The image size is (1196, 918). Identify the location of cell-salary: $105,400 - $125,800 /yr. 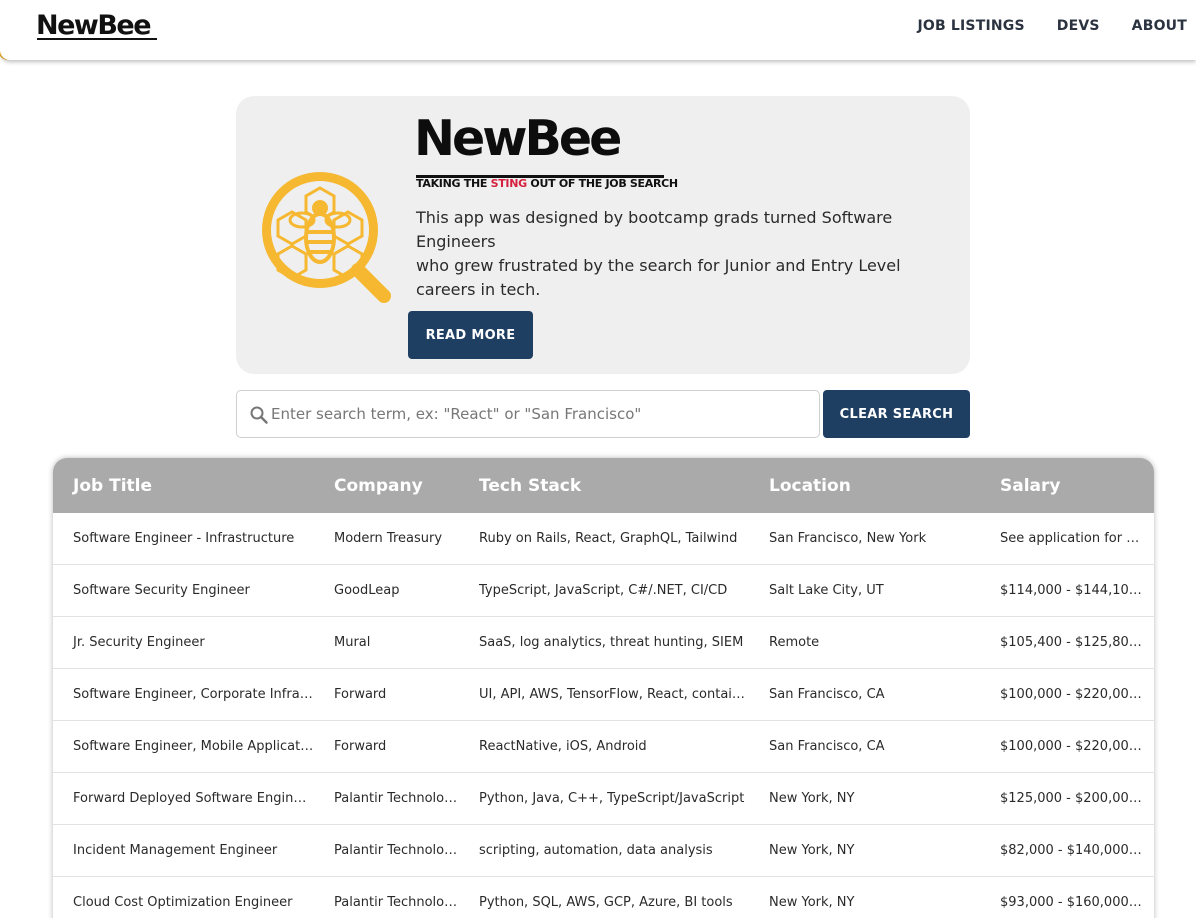
(1077, 642).